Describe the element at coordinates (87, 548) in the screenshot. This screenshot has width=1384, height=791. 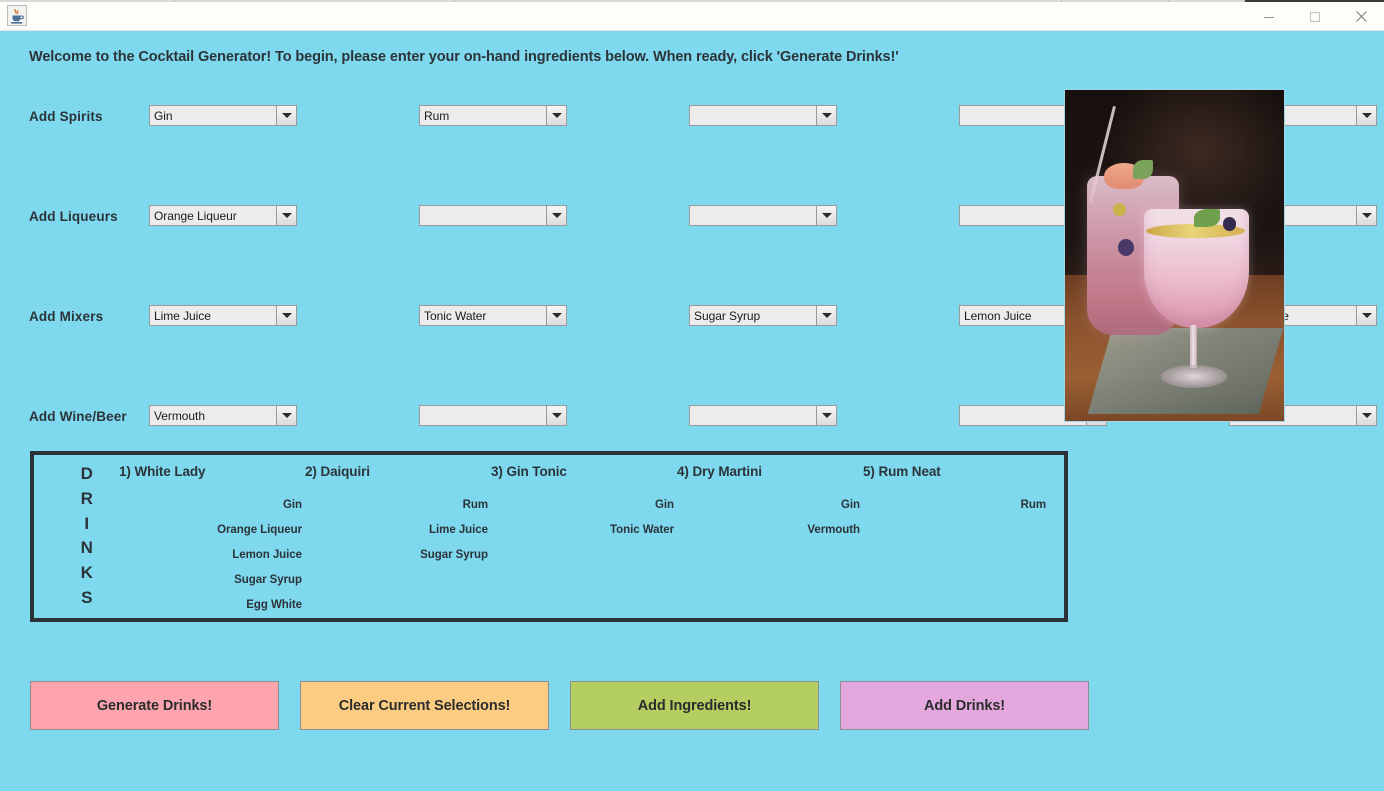
I see `drinks-letter: N` at that location.